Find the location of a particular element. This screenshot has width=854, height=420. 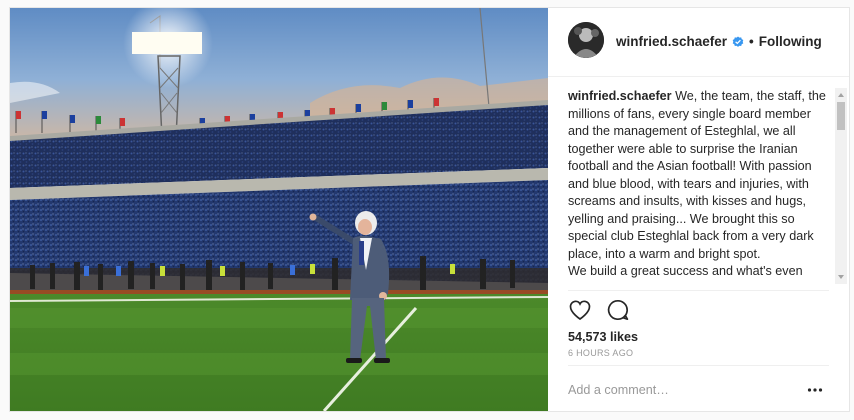

username-link: winfried.schaefer is located at coordinates (671, 41).